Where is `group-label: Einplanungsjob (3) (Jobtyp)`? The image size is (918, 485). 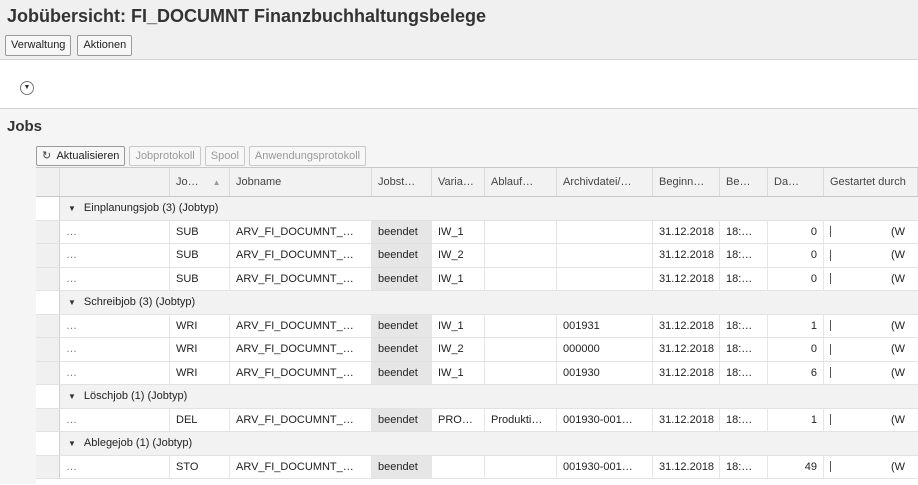 group-label: Einplanungsjob (3) (Jobtyp) is located at coordinates (151, 208).